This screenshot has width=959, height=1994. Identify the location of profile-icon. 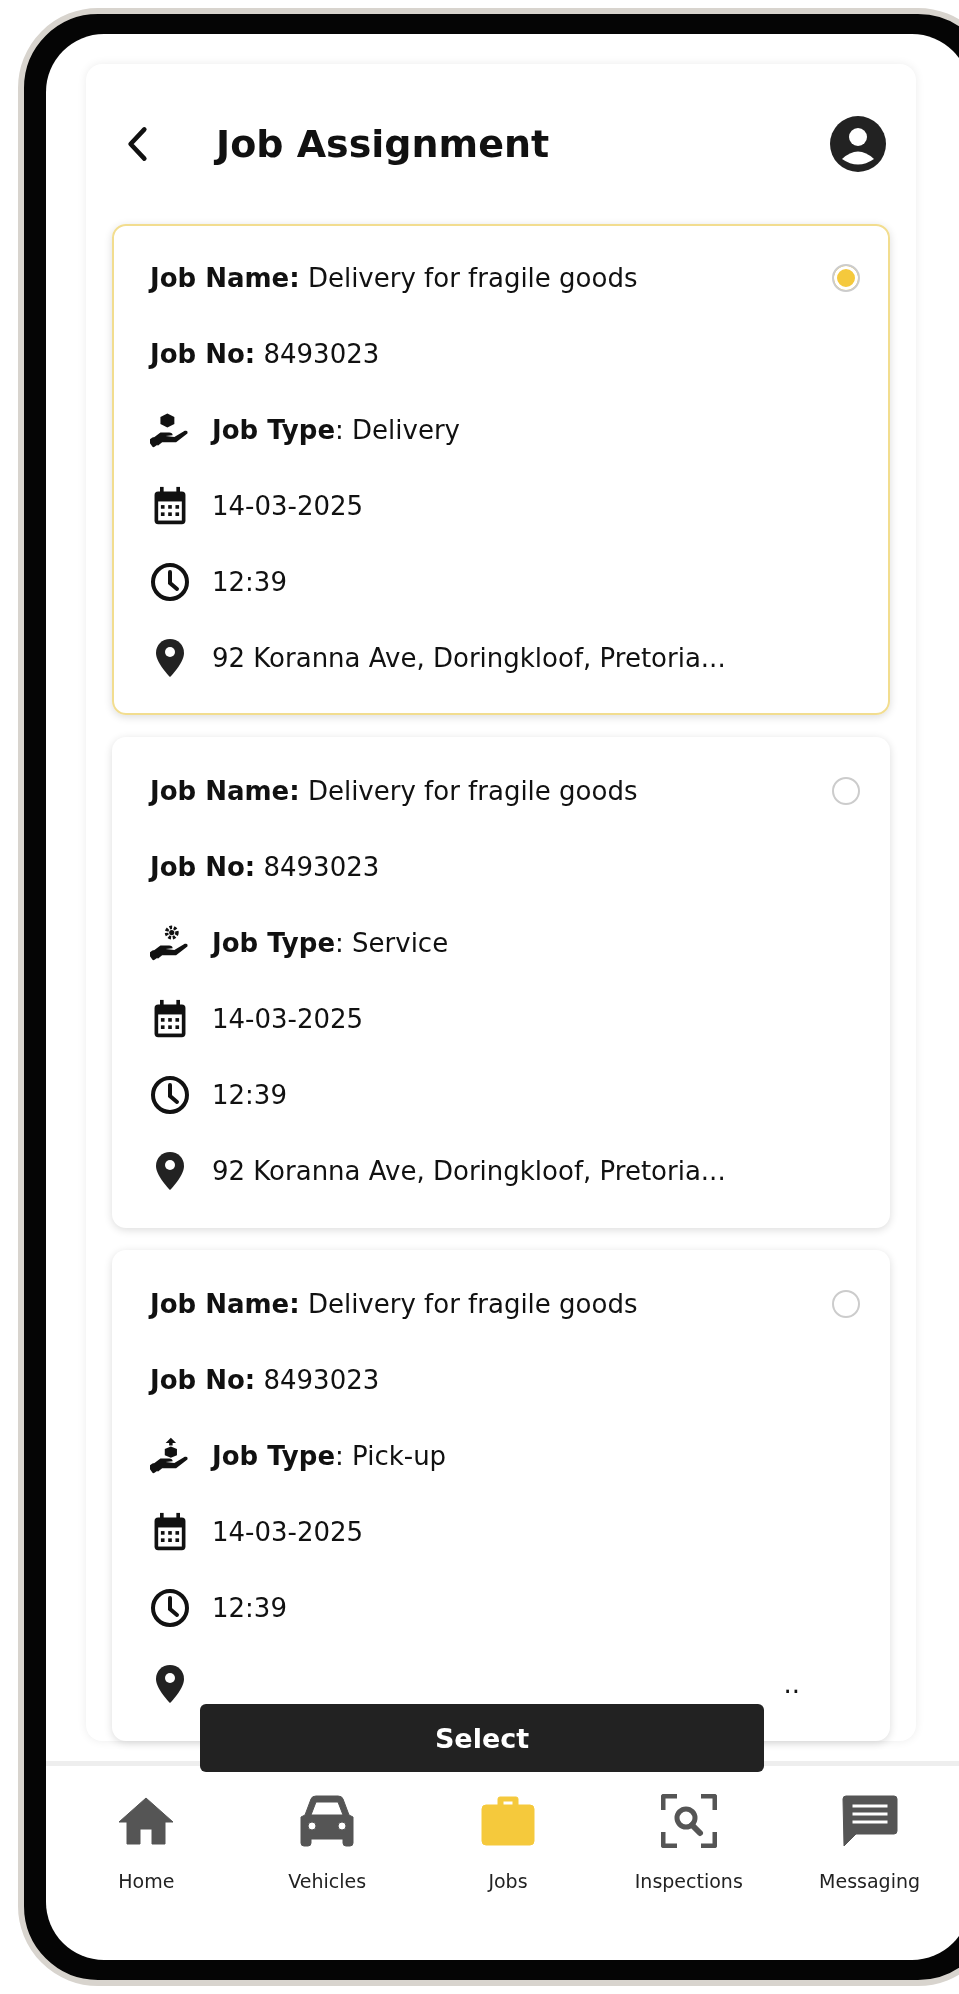
(858, 144).